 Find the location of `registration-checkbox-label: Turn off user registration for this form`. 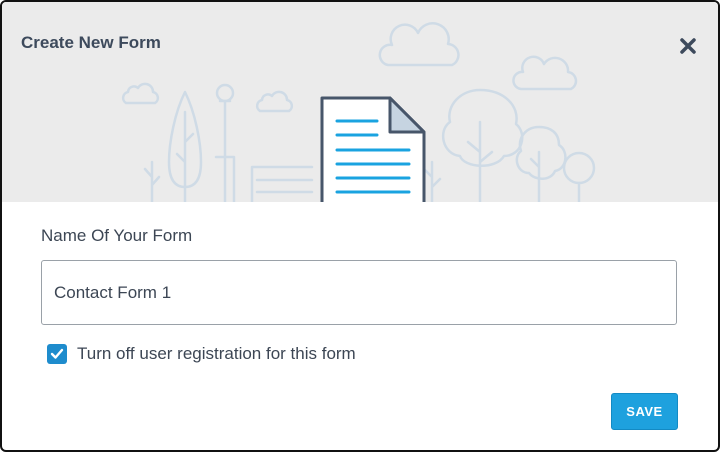

registration-checkbox-label: Turn off user registration for this form is located at coordinates (216, 353).